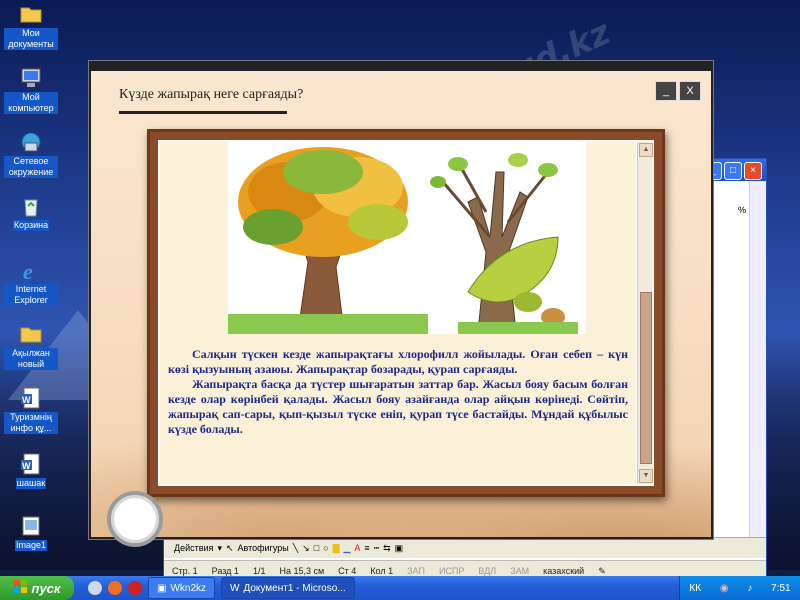  Describe the element at coordinates (695, 588) in the screenshot. I see `language-indicator: КК` at that location.